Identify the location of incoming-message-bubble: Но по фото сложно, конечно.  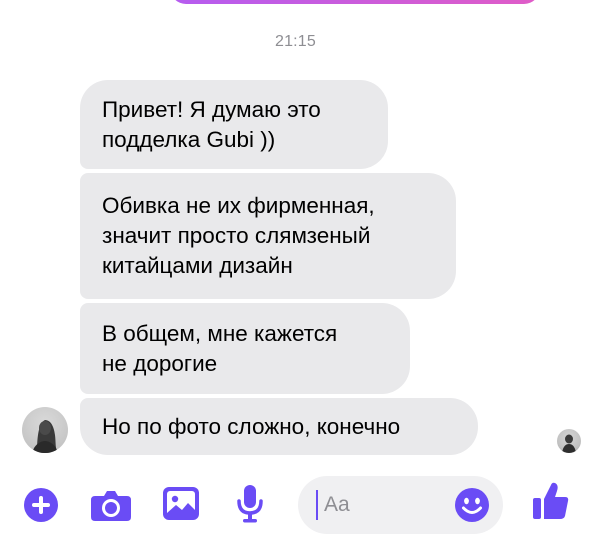
(279, 426).